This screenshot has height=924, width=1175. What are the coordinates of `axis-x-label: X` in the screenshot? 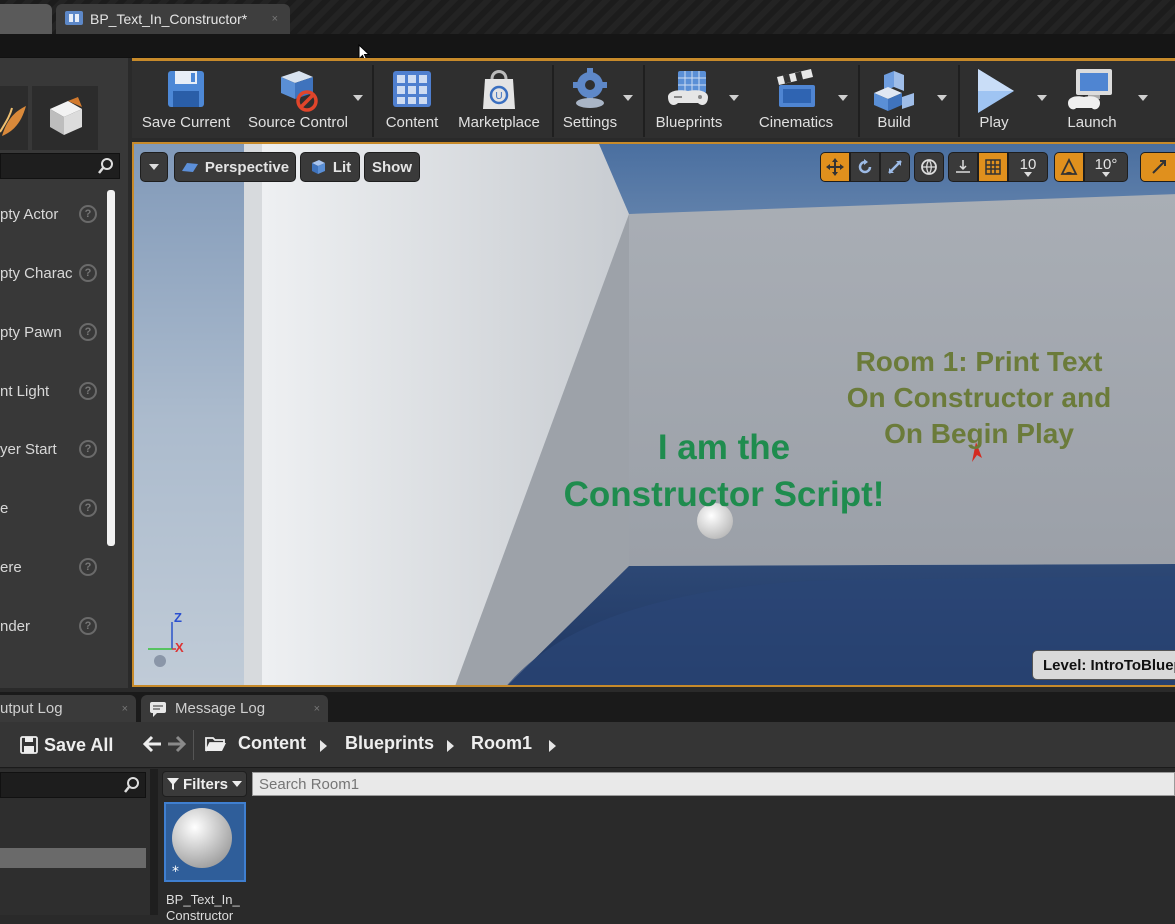 It's located at (179, 647).